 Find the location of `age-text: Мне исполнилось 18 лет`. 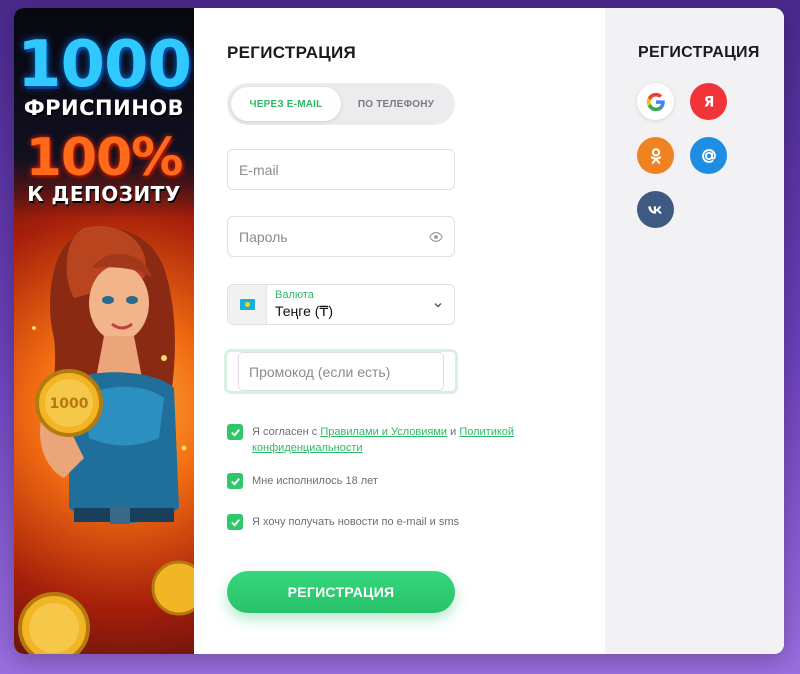

age-text: Мне исполнилось 18 лет is located at coordinates (315, 481).